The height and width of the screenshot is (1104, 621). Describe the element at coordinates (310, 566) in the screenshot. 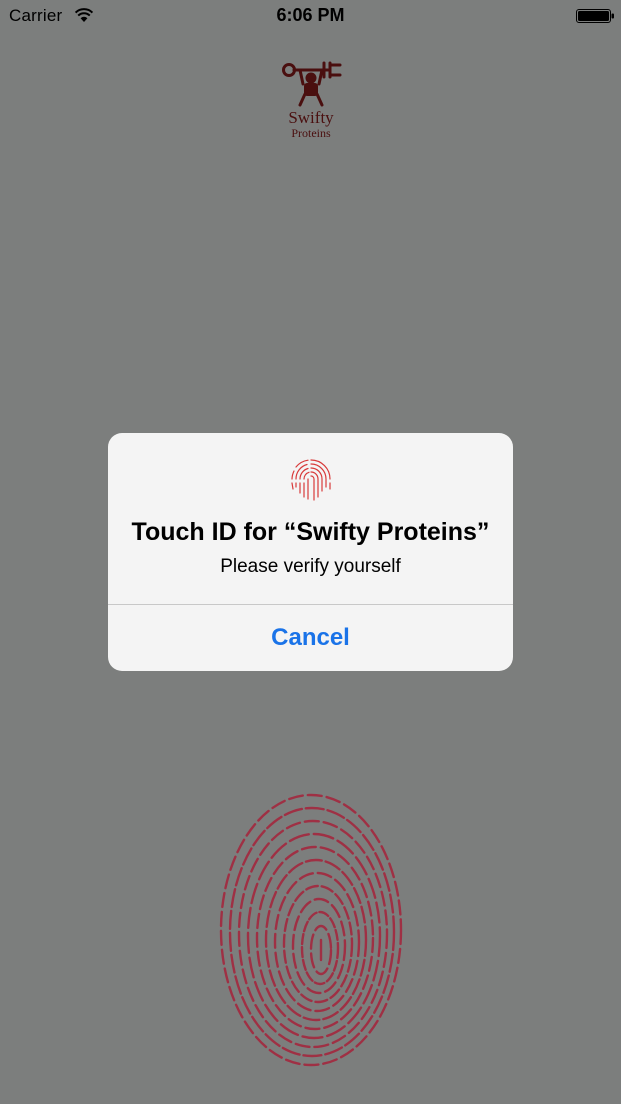

I see `alert-message: Please verify yourself` at that location.